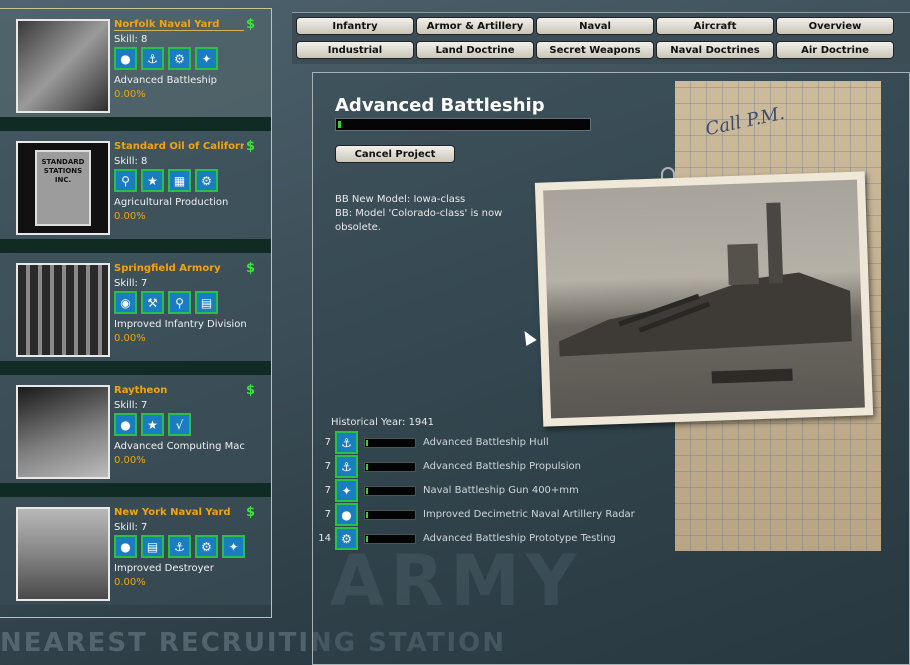 The image size is (910, 665). Describe the element at coordinates (395, 154) in the screenshot. I see `cancel-project-button: Cancel Project` at that location.